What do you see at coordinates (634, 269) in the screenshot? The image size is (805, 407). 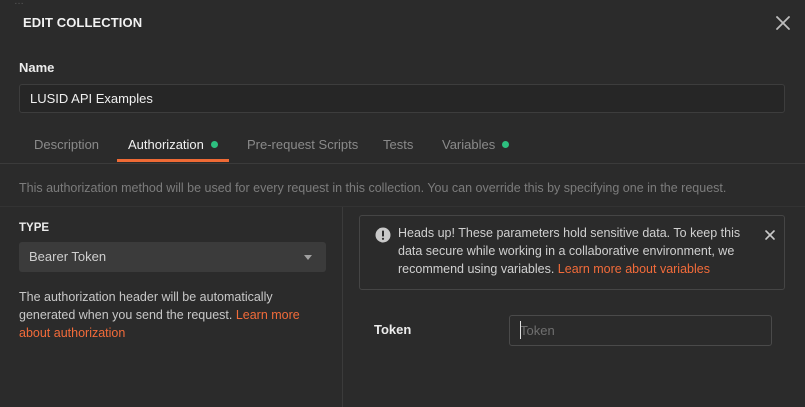 I see `learn-more-variables-link: Learn more about variables` at bounding box center [634, 269].